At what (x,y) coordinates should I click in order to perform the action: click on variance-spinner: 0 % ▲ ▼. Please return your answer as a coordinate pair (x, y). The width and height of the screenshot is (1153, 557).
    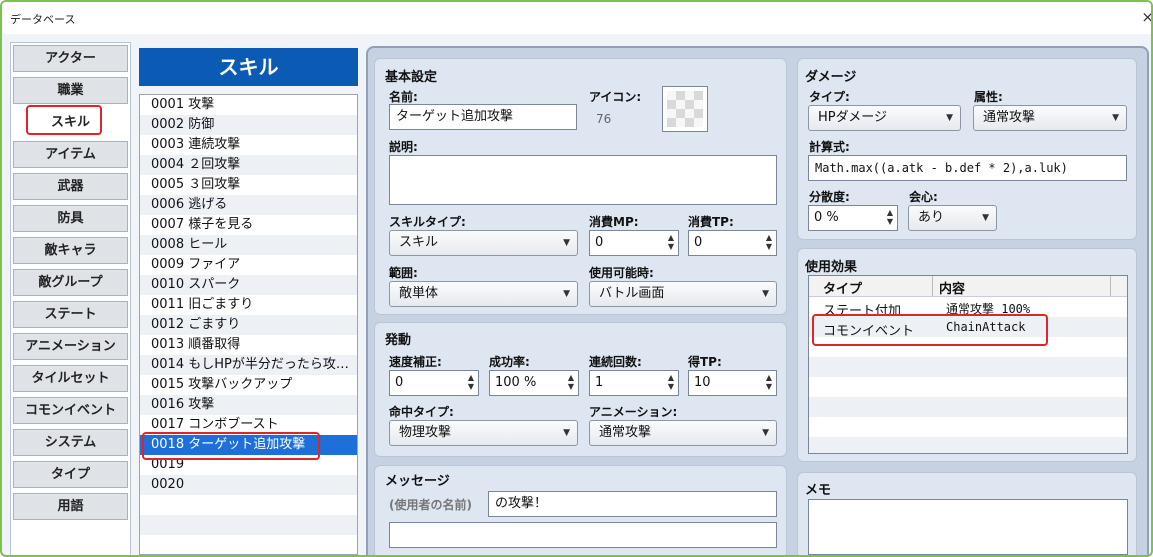
    Looking at the image, I should click on (853, 218).